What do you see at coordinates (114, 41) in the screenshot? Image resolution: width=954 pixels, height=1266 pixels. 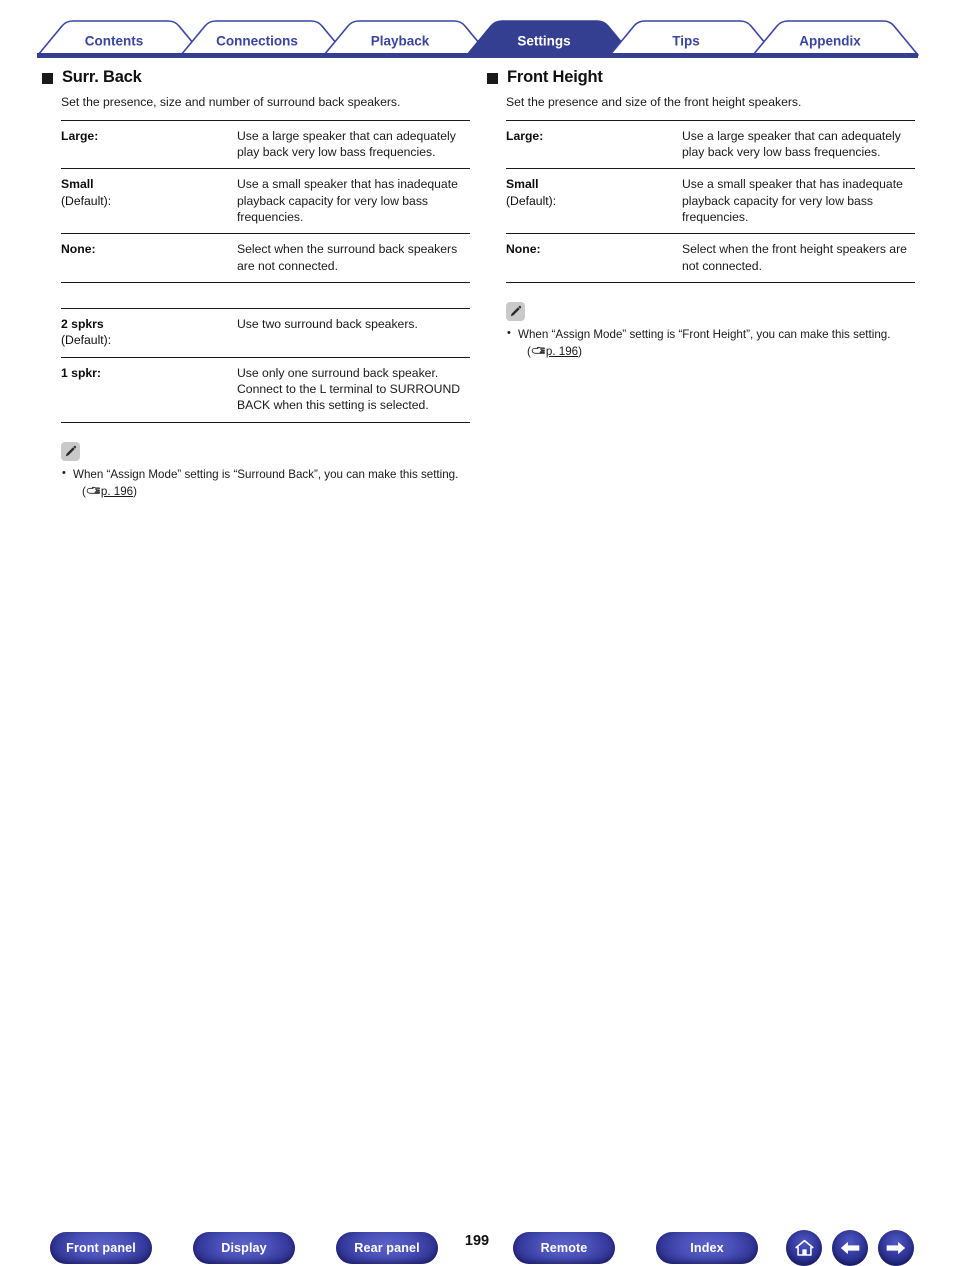 I see `tab-label-contents: Contents` at bounding box center [114, 41].